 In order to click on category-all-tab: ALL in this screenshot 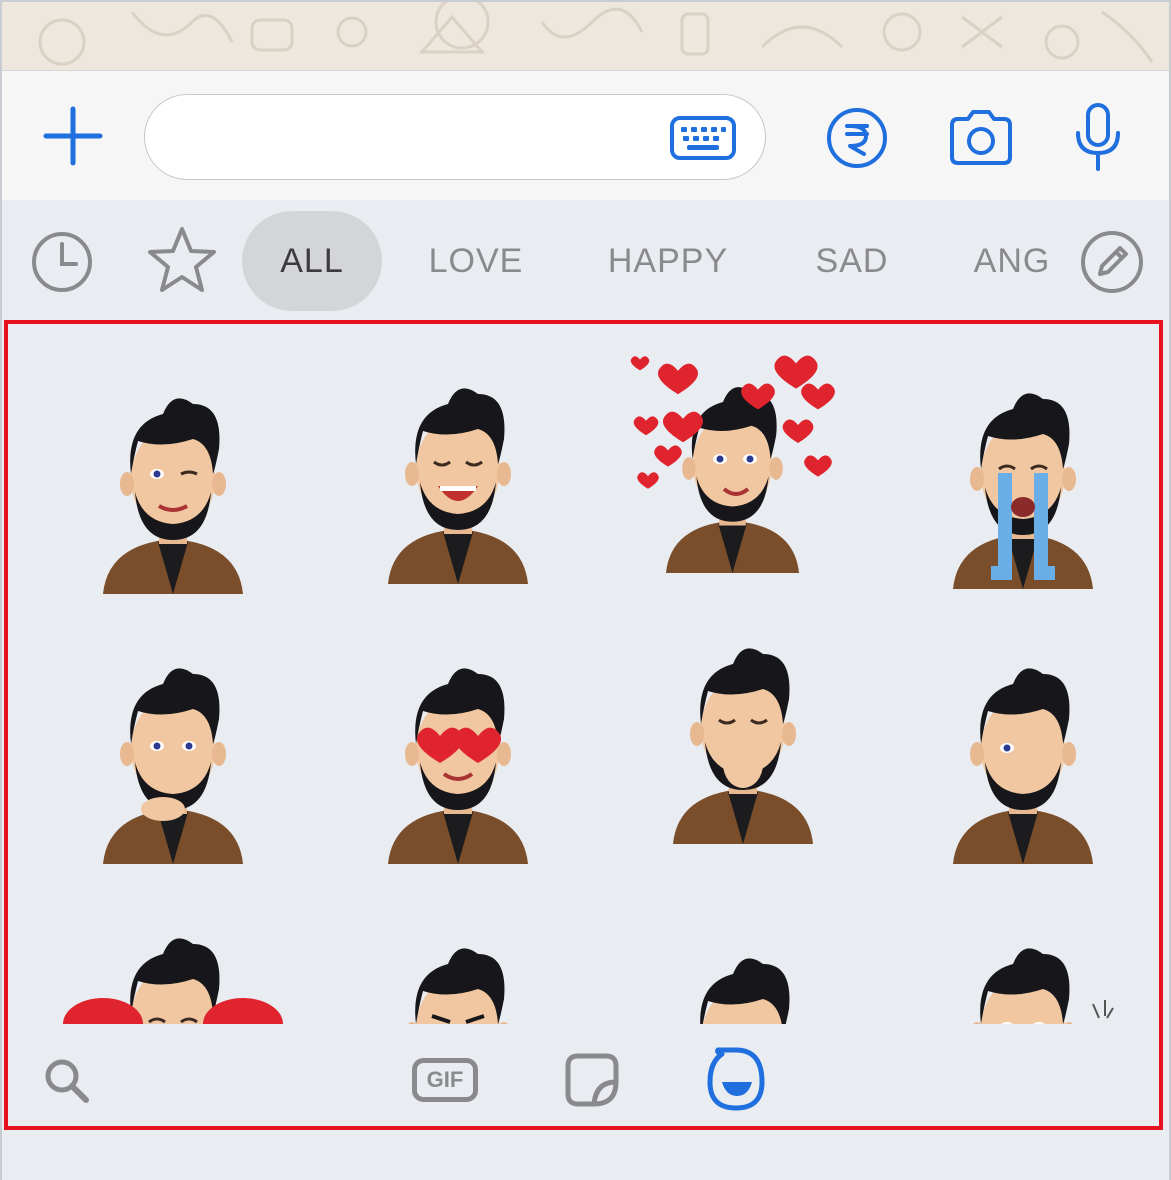, I will do `click(312, 261)`.